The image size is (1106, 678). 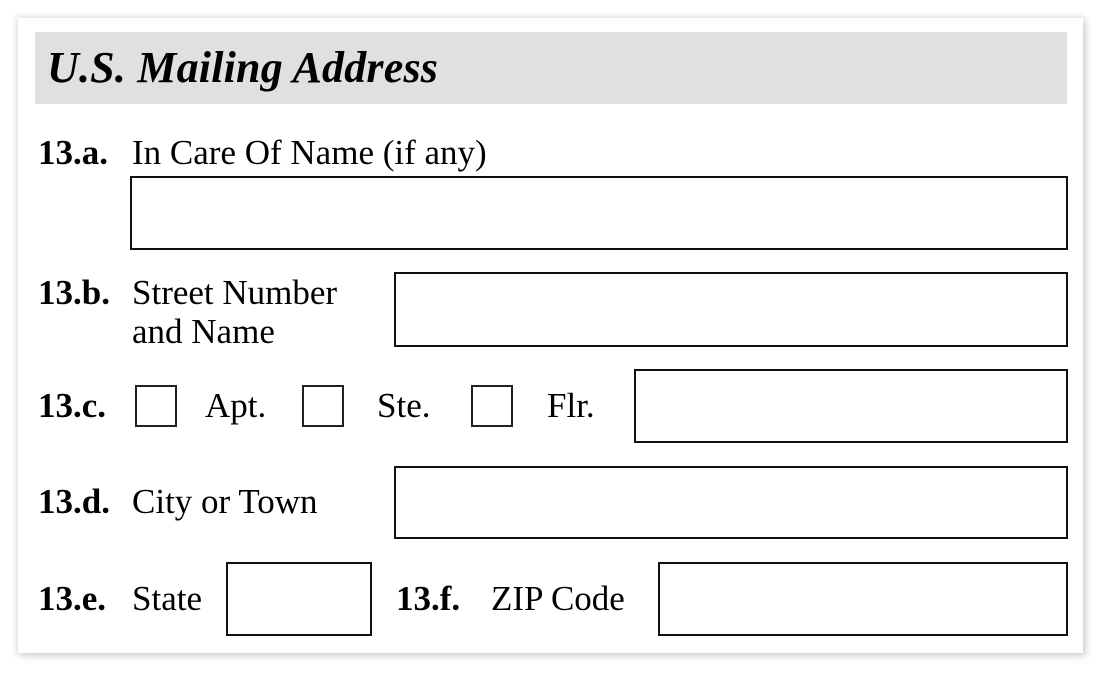 I want to click on unit-number-input, so click(x=851, y=406).